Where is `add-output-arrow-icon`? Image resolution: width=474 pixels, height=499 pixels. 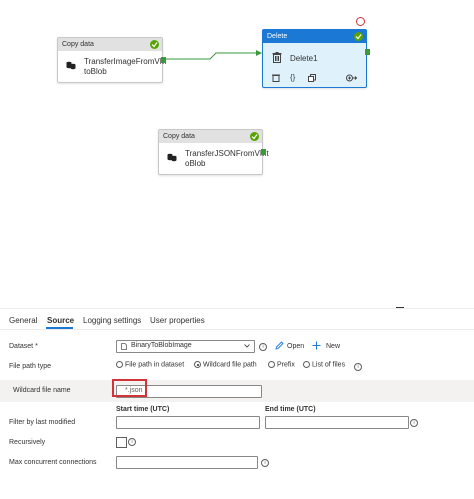
add-output-arrow-icon is located at coordinates (351, 78).